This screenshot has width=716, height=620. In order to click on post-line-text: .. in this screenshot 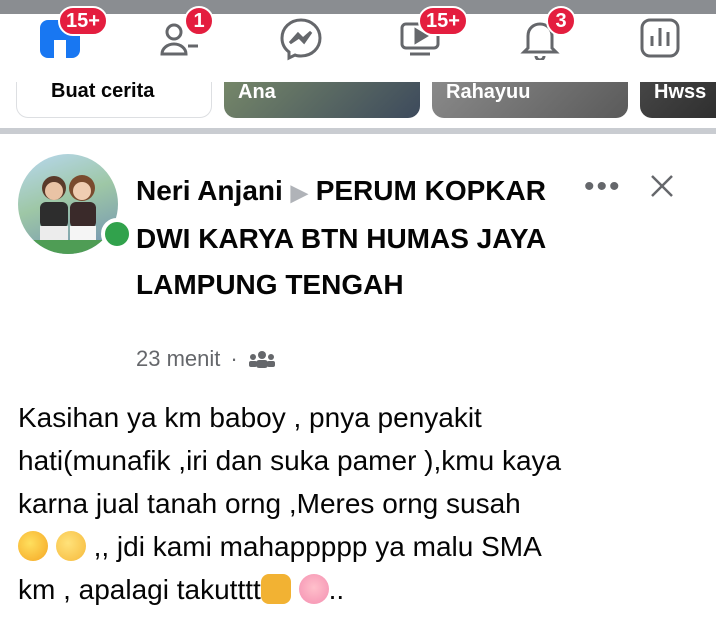, I will do `click(336, 589)`.